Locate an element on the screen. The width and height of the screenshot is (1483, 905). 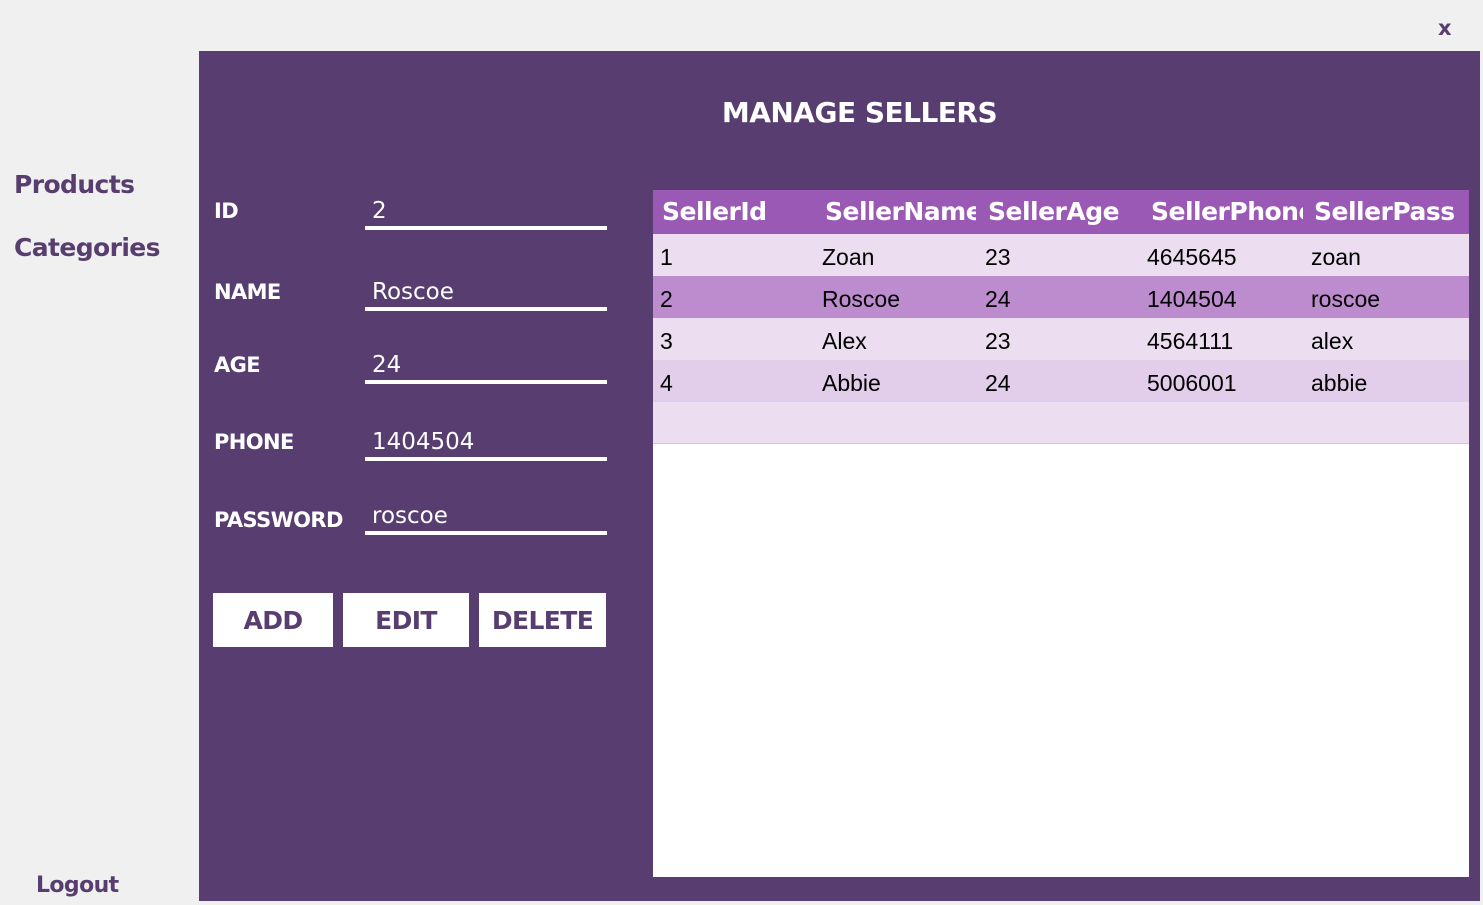
cell-seller-id: 1 is located at coordinates (666, 257).